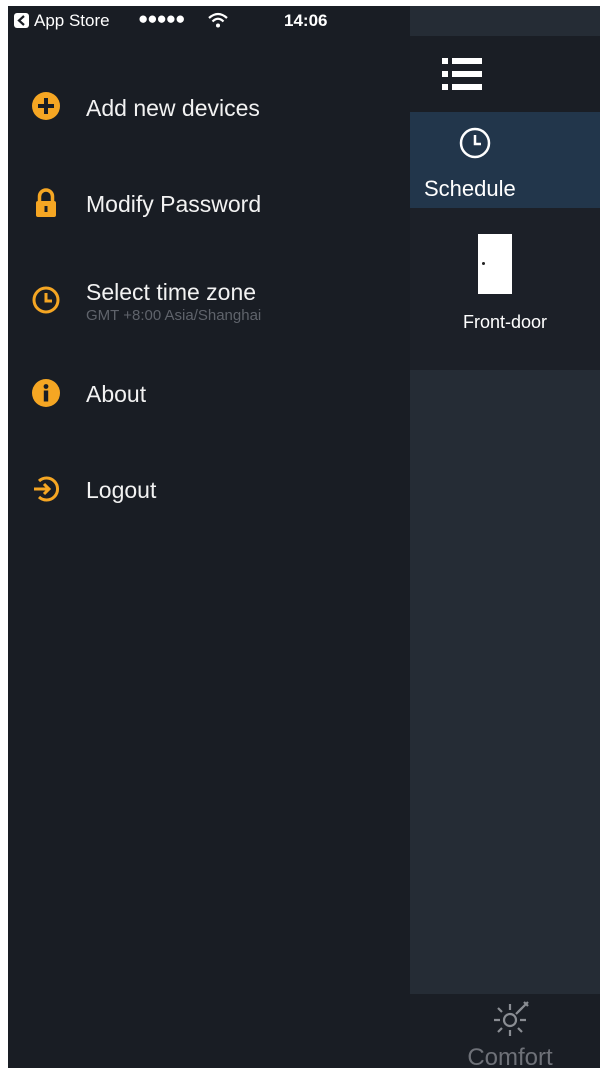  I want to click on wifi-icon, so click(218, 22).